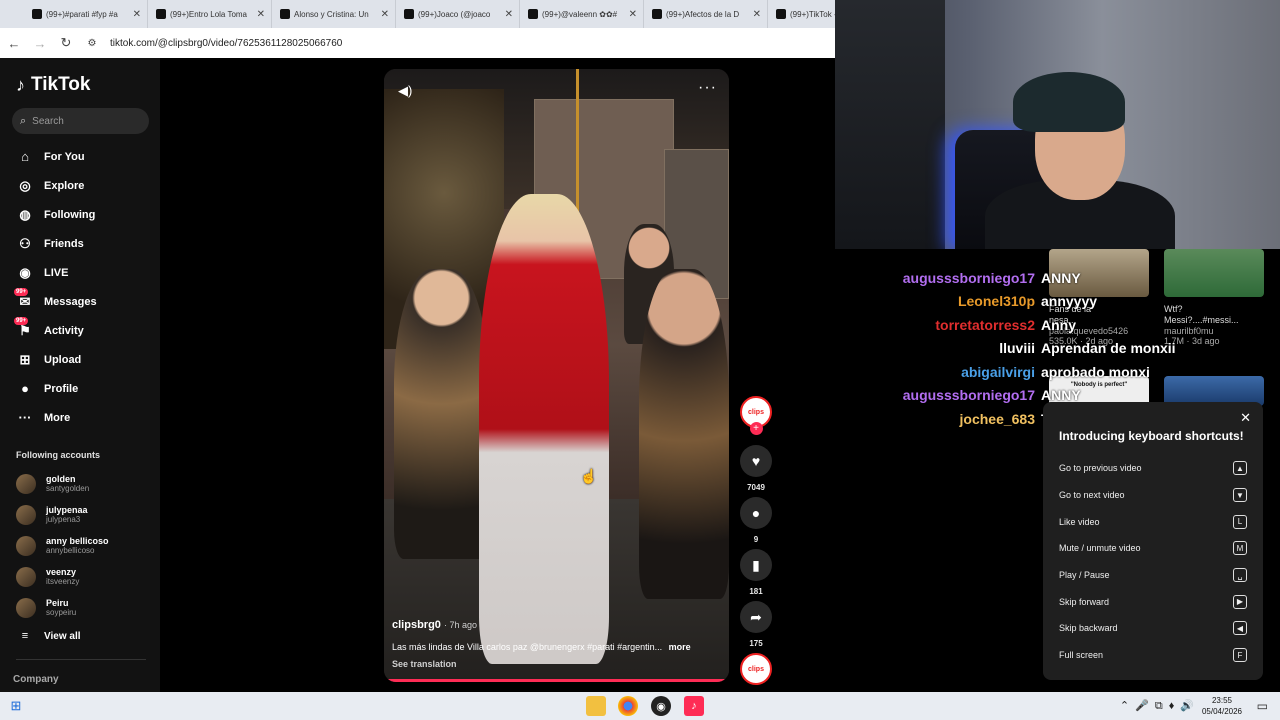 The image size is (1280, 720). I want to click on windows-start-icon: ⊞, so click(16, 706).